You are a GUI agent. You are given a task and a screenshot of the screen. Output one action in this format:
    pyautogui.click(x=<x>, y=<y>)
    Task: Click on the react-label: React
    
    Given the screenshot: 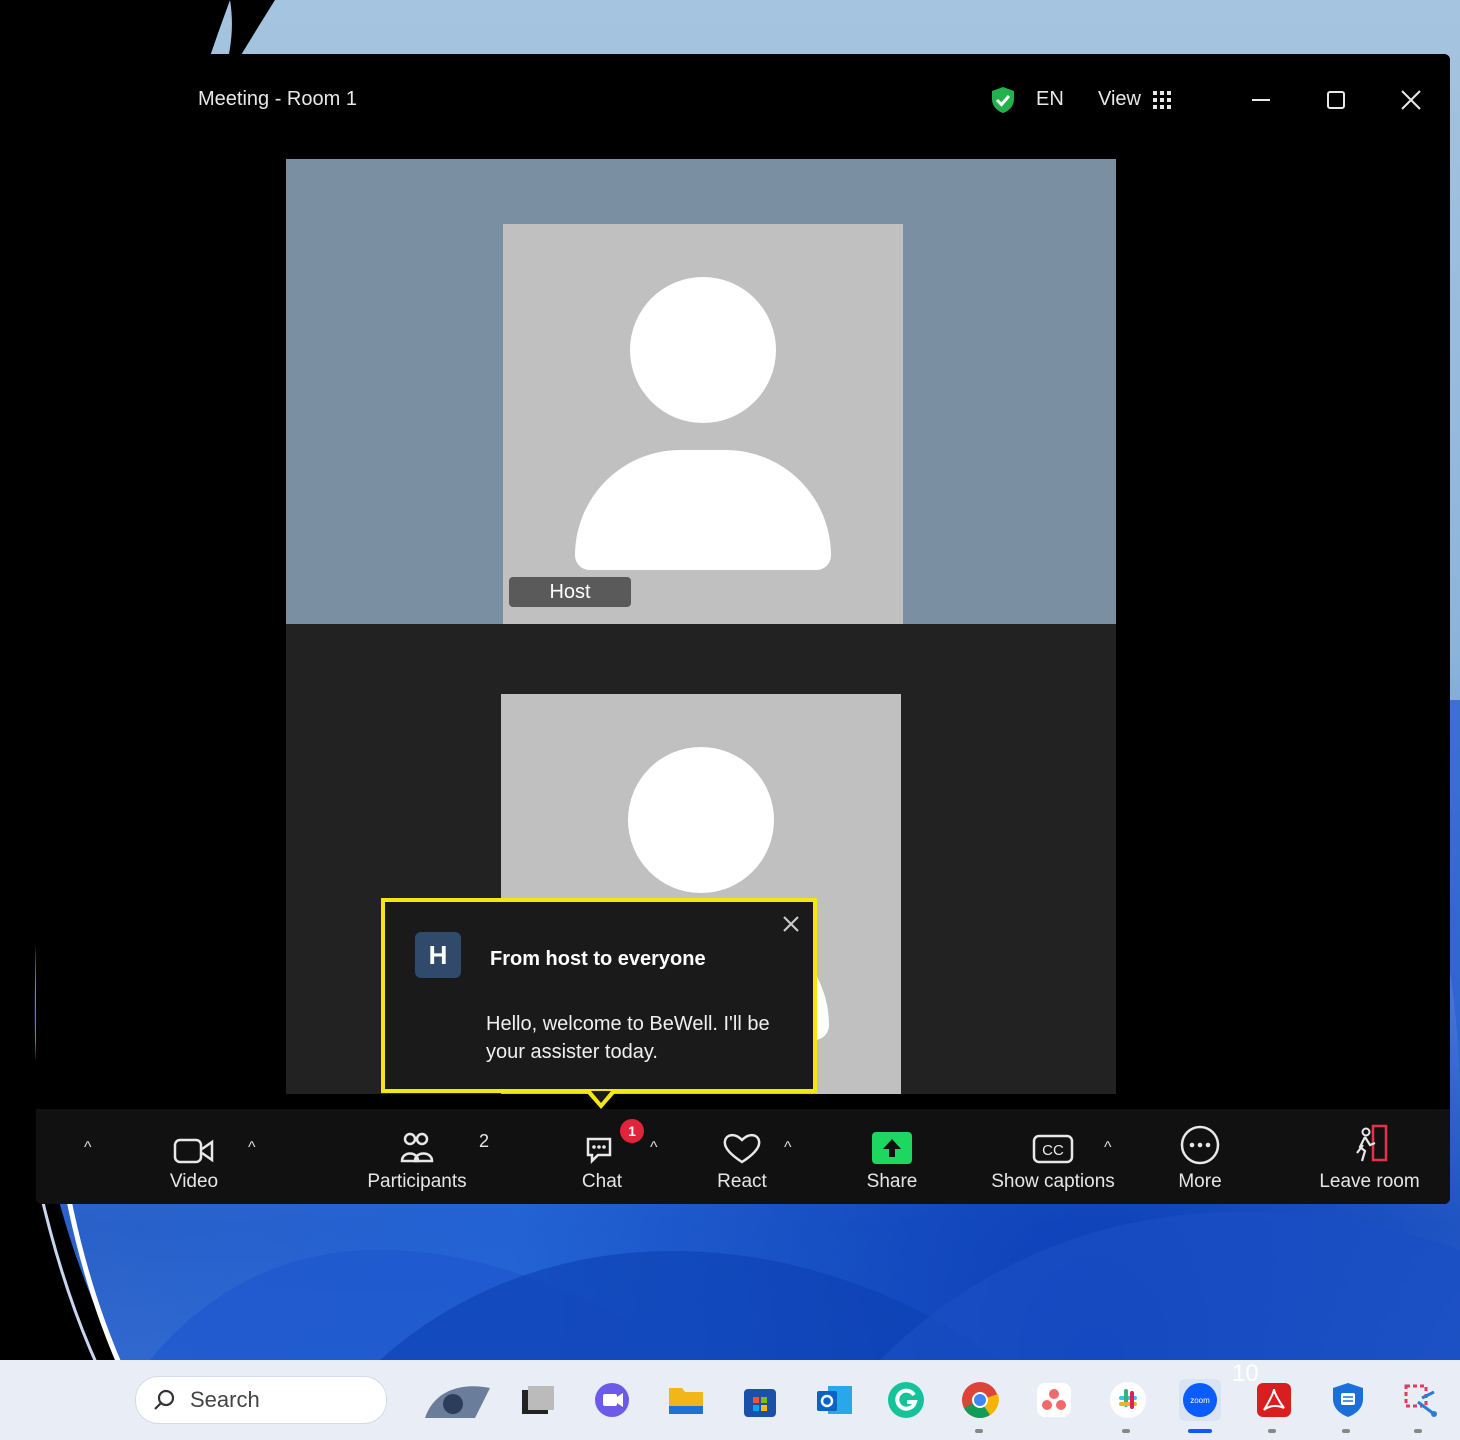 What is the action you would take?
    pyautogui.click(x=742, y=1181)
    